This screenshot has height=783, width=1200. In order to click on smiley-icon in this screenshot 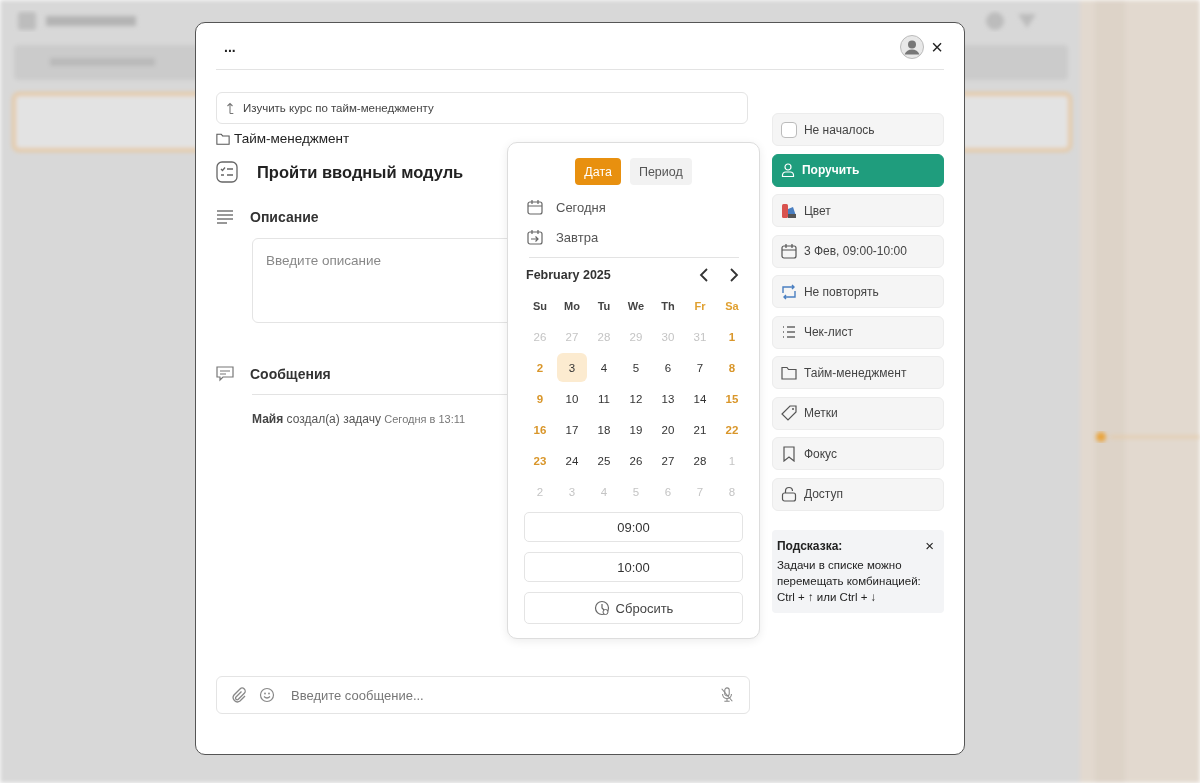, I will do `click(267, 695)`.